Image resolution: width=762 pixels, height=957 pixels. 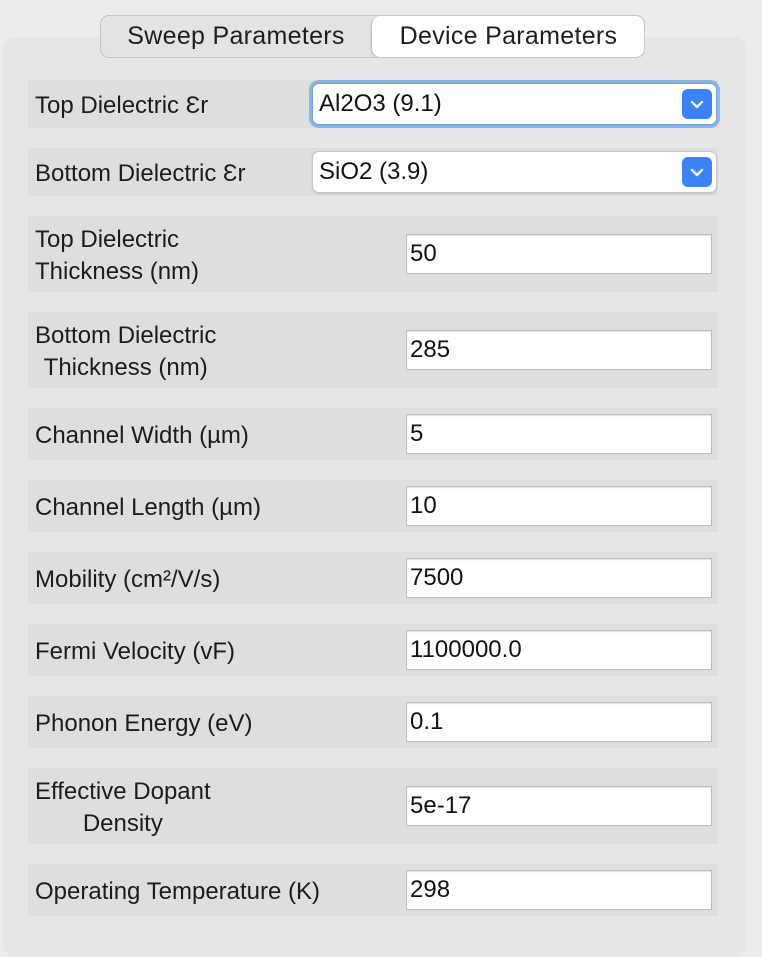 What do you see at coordinates (123, 807) in the screenshot?
I see `dopant-density-label: Effective Dopant Density` at bounding box center [123, 807].